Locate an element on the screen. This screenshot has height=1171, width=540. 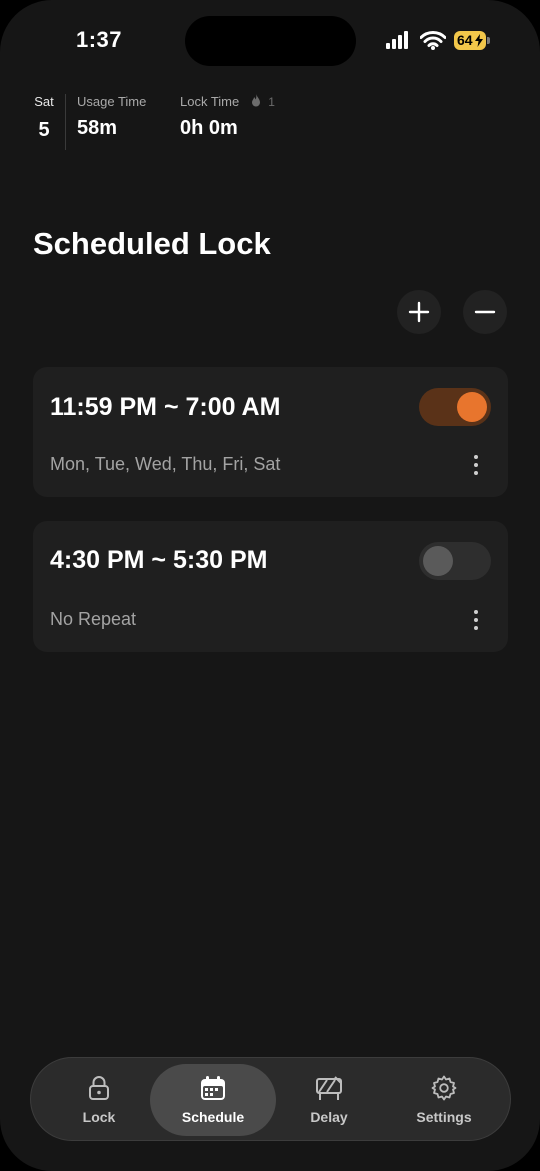
lock-icon is located at coordinates (99, 1088).